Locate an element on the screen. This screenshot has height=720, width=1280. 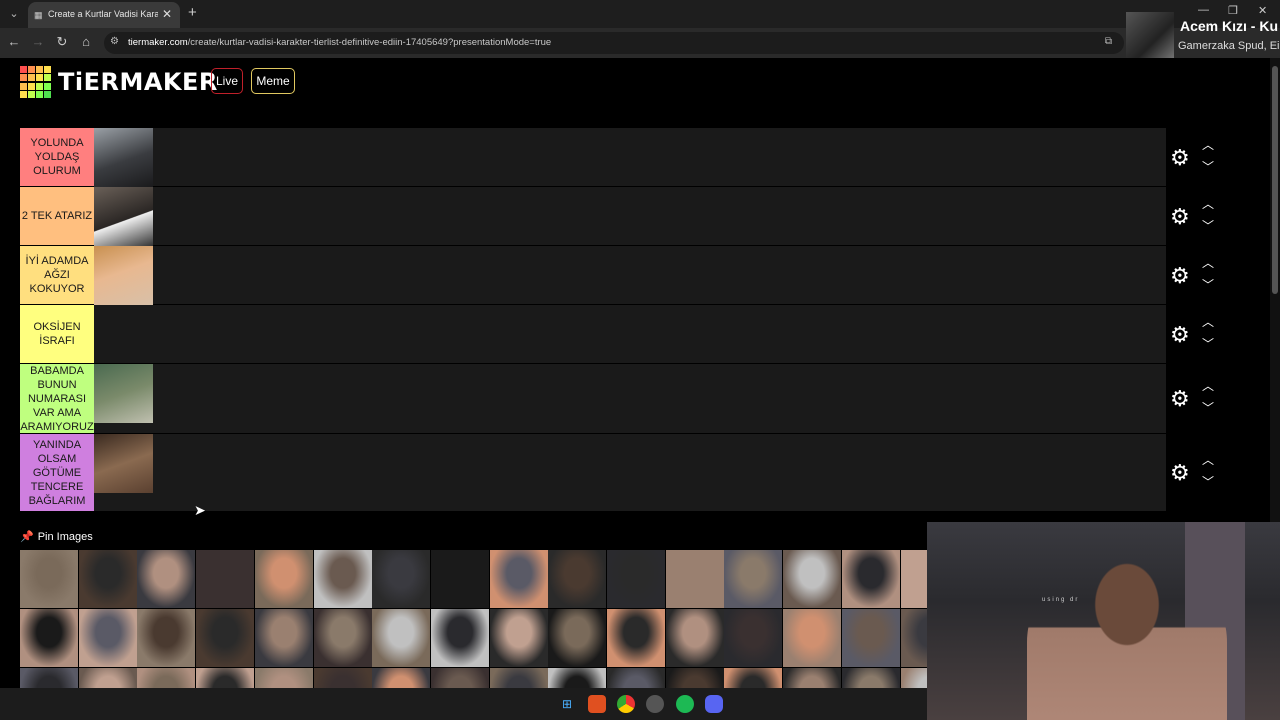
brave-browser-icon is located at coordinates (597, 704).